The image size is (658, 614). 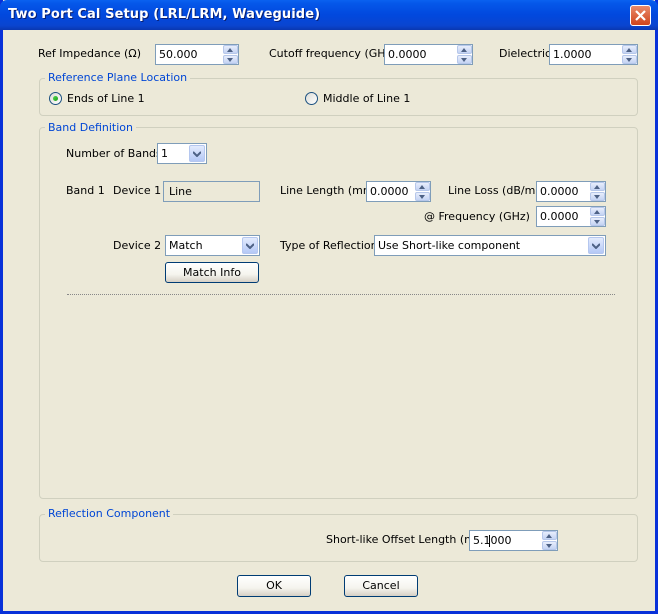 I want to click on offset-length-label: Short-like Offset Length (mm), so click(x=408, y=539).